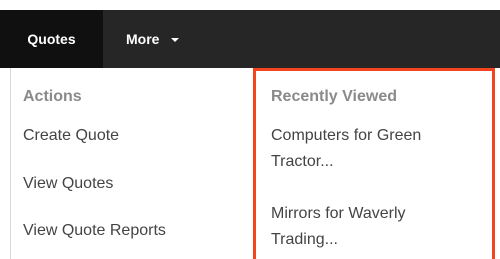 The width and height of the screenshot is (500, 259). What do you see at coordinates (52, 96) in the screenshot?
I see `actions-heading: Actions` at bounding box center [52, 96].